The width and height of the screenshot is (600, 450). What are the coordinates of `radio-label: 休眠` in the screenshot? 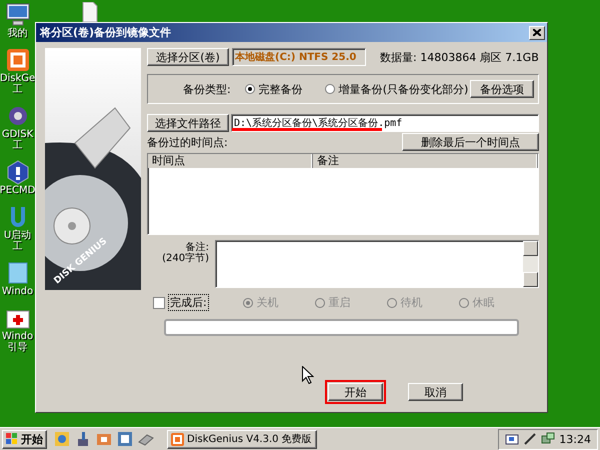 It's located at (483, 302).